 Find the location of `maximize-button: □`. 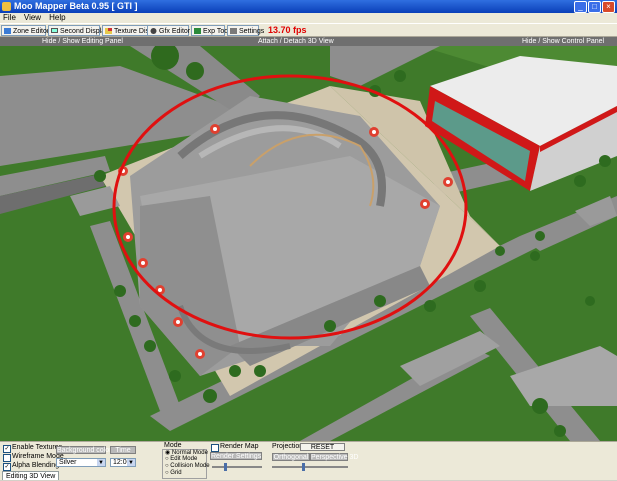

maximize-button: □ is located at coordinates (594, 7).